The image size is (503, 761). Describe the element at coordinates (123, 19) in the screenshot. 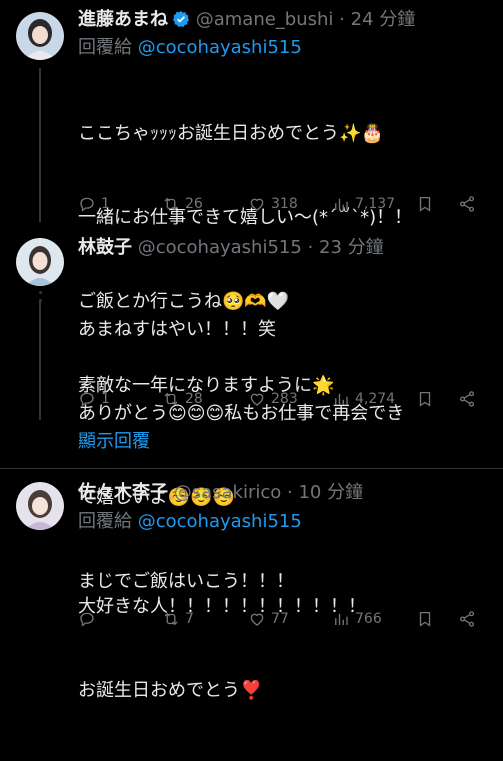

I see `display-name: 進藤あまね` at that location.